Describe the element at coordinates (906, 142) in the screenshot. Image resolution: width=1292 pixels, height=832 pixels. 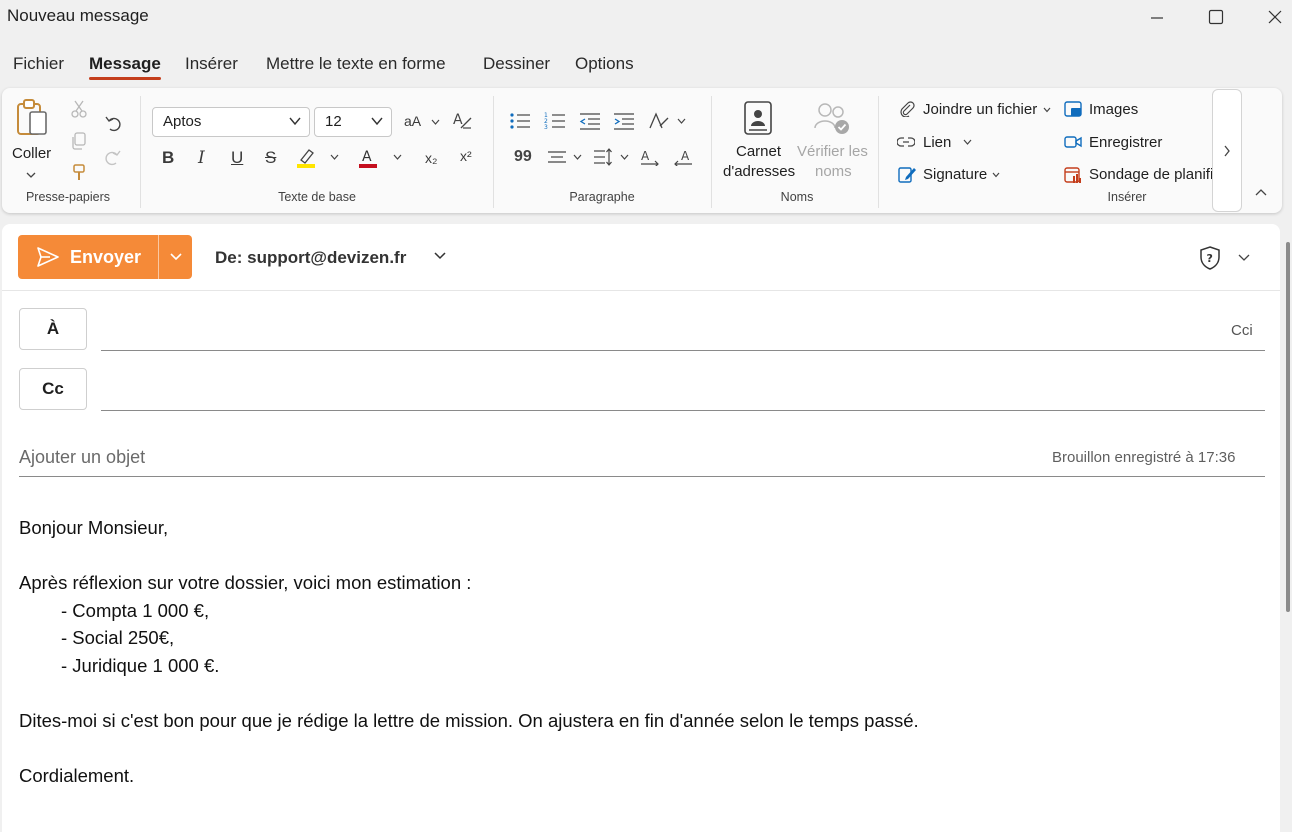
I see `link-icon-wrap` at that location.